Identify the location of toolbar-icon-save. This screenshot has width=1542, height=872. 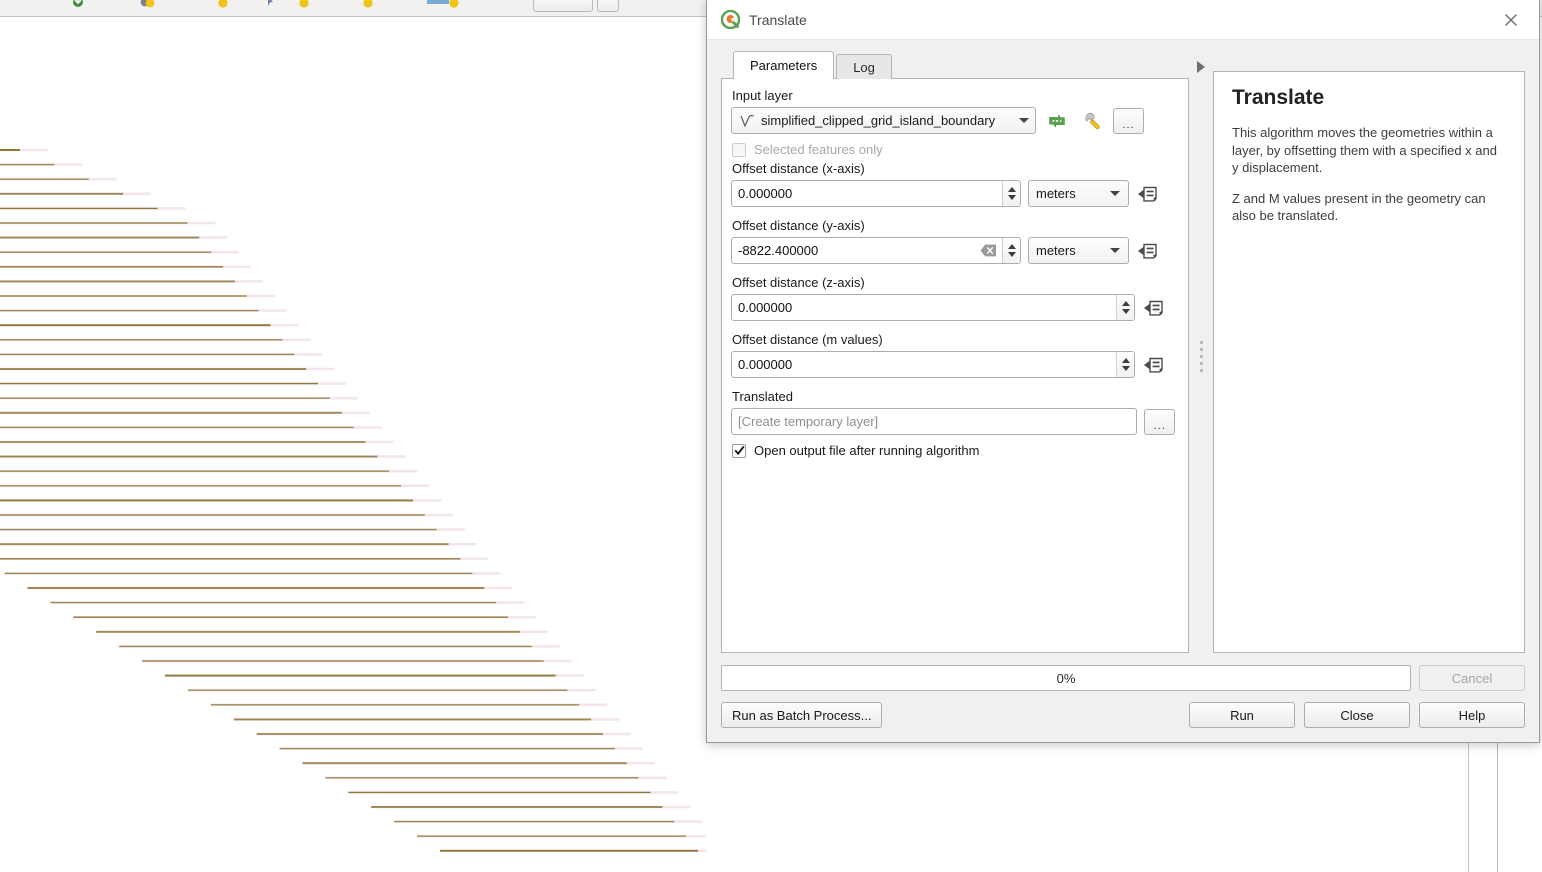
(78, 4).